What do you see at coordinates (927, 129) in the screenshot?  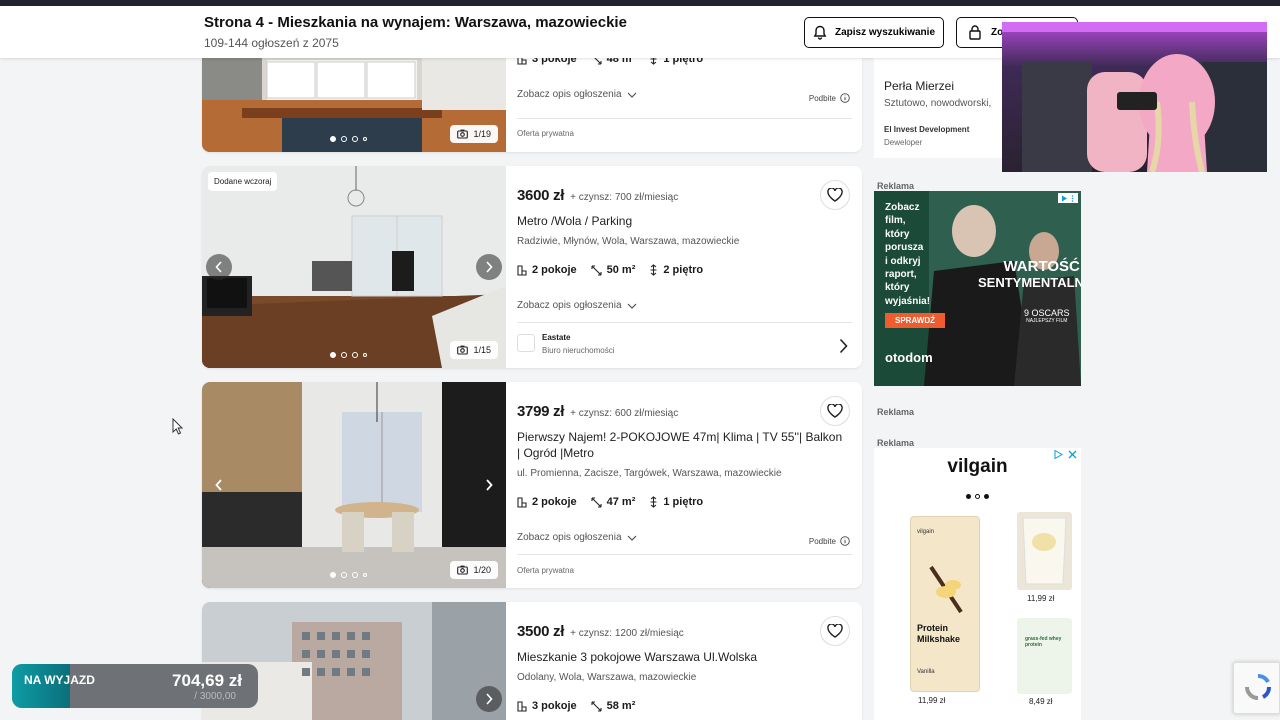 I see `developer-company: El Invest Development` at bounding box center [927, 129].